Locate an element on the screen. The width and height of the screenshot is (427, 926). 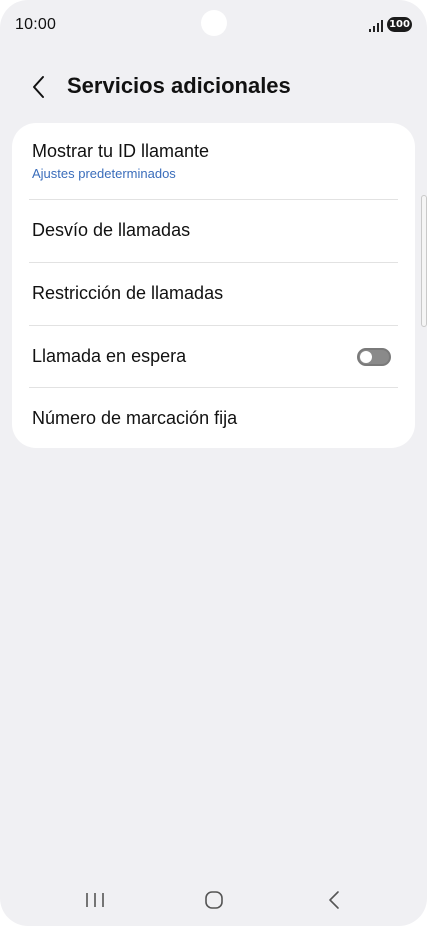
fixed-dialing-label: Número de marcación fija is located at coordinates (135, 418).